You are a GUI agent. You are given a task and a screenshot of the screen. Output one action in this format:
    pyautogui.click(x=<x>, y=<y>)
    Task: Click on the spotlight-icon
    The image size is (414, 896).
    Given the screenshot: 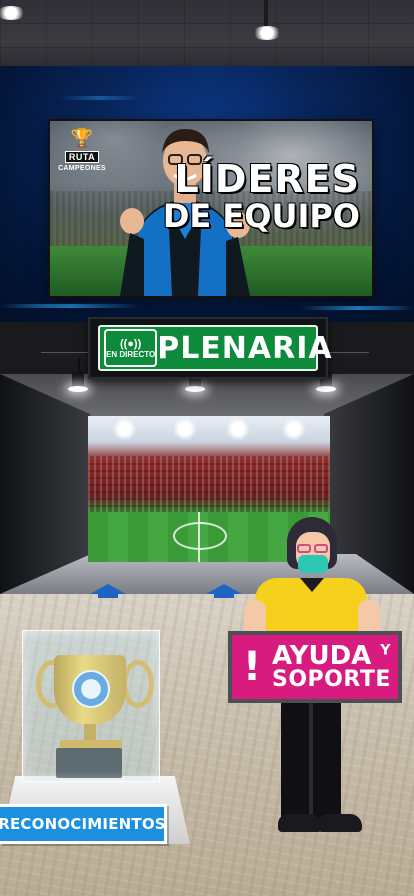 What is the action you would take?
    pyautogui.click(x=78, y=382)
    